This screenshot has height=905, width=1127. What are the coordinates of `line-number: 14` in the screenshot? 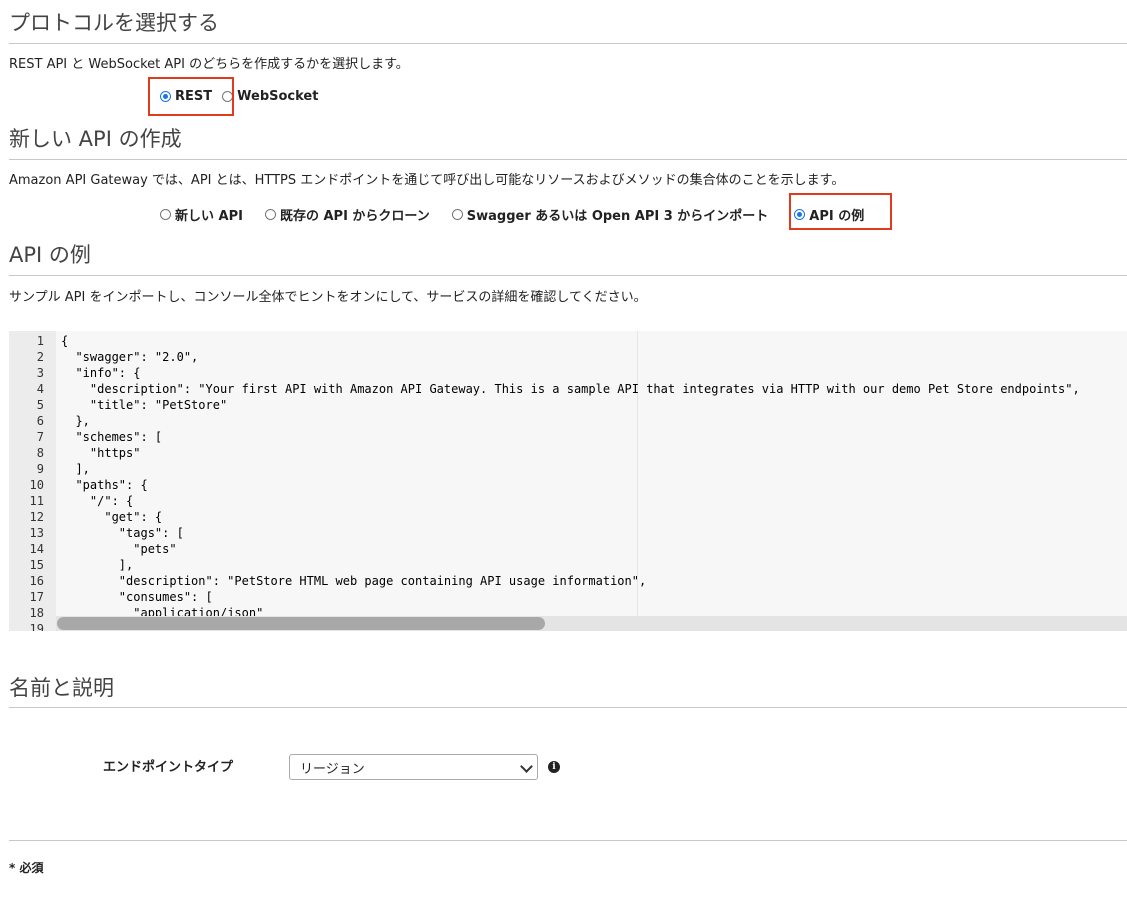 It's located at (36, 549).